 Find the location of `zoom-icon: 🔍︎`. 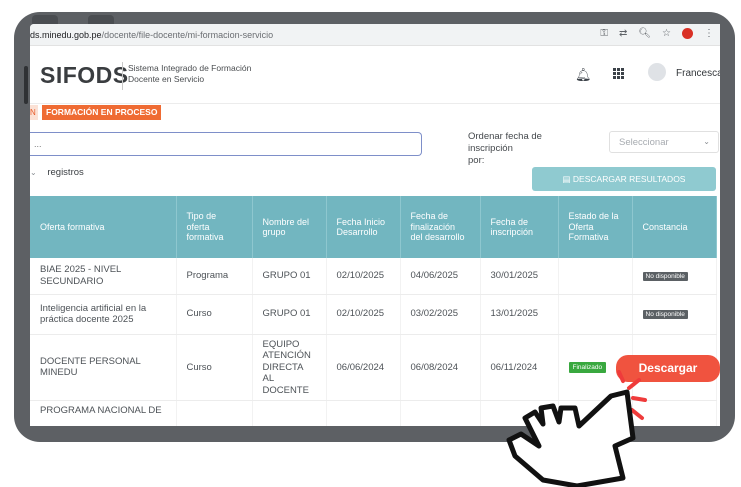

zoom-icon: 🔍︎ is located at coordinates (644, 33).